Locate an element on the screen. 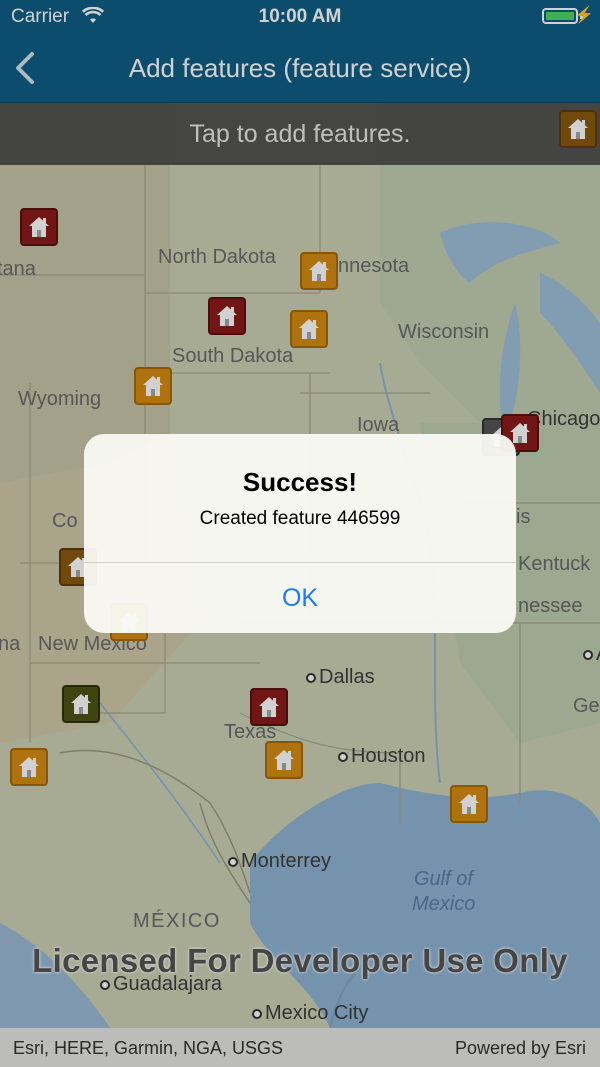 This screenshot has height=1067, width=600. alert-title: Success! is located at coordinates (300, 482).